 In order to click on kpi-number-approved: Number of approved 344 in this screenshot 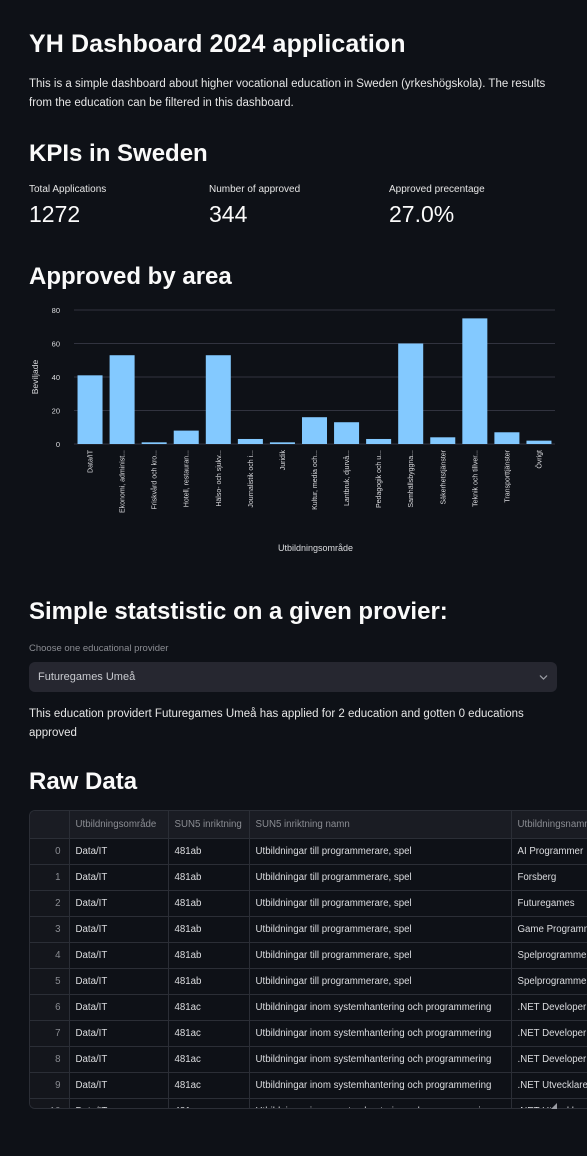, I will do `click(294, 206)`.